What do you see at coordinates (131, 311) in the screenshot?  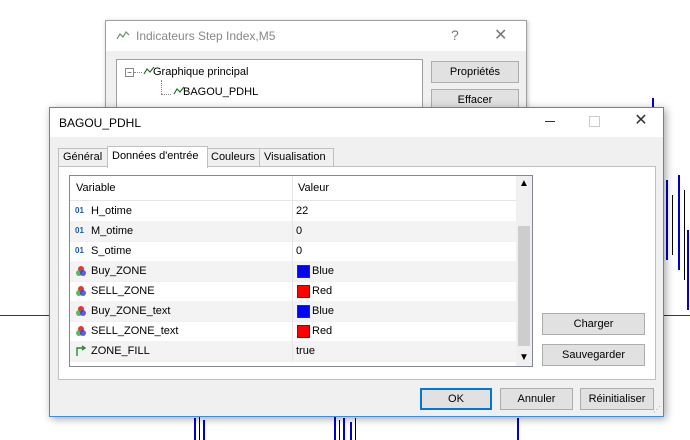 I see `param-name: Buy_ZONE_text` at bounding box center [131, 311].